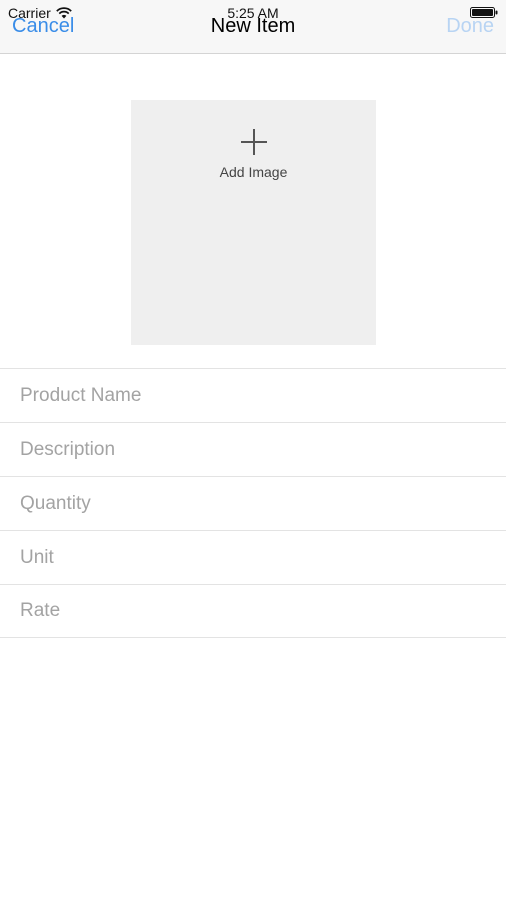 This screenshot has width=506, height=900. What do you see at coordinates (250, 449) in the screenshot?
I see `description-field` at bounding box center [250, 449].